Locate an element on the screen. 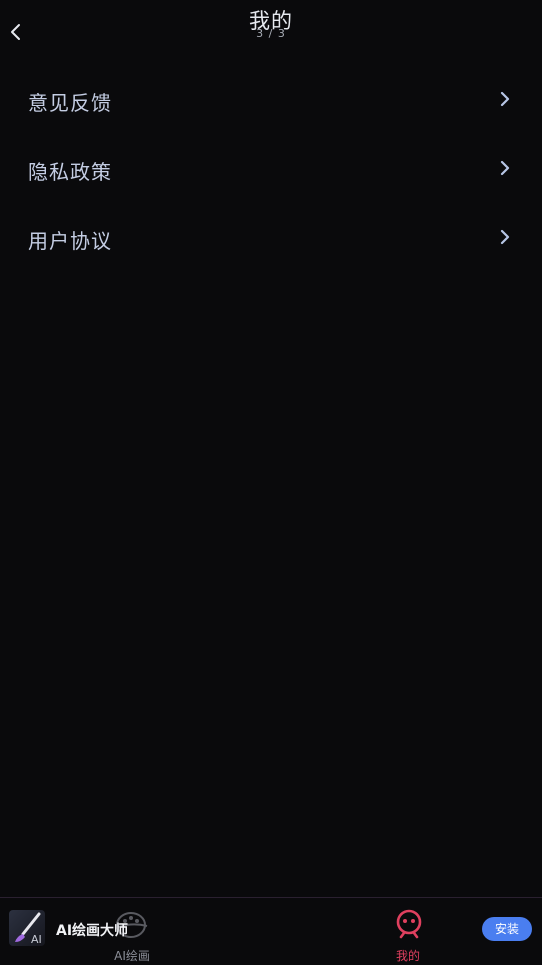 The height and width of the screenshot is (965, 542). top-bar: 我的 3 / 3 is located at coordinates (271, 30).